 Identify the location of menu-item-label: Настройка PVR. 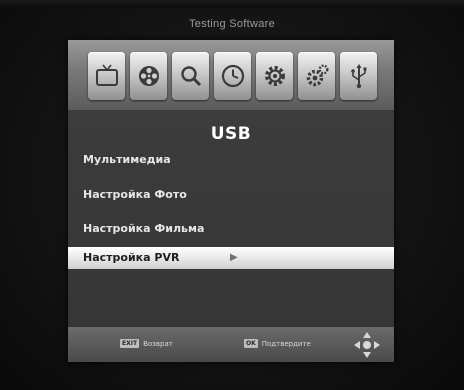
(131, 257).